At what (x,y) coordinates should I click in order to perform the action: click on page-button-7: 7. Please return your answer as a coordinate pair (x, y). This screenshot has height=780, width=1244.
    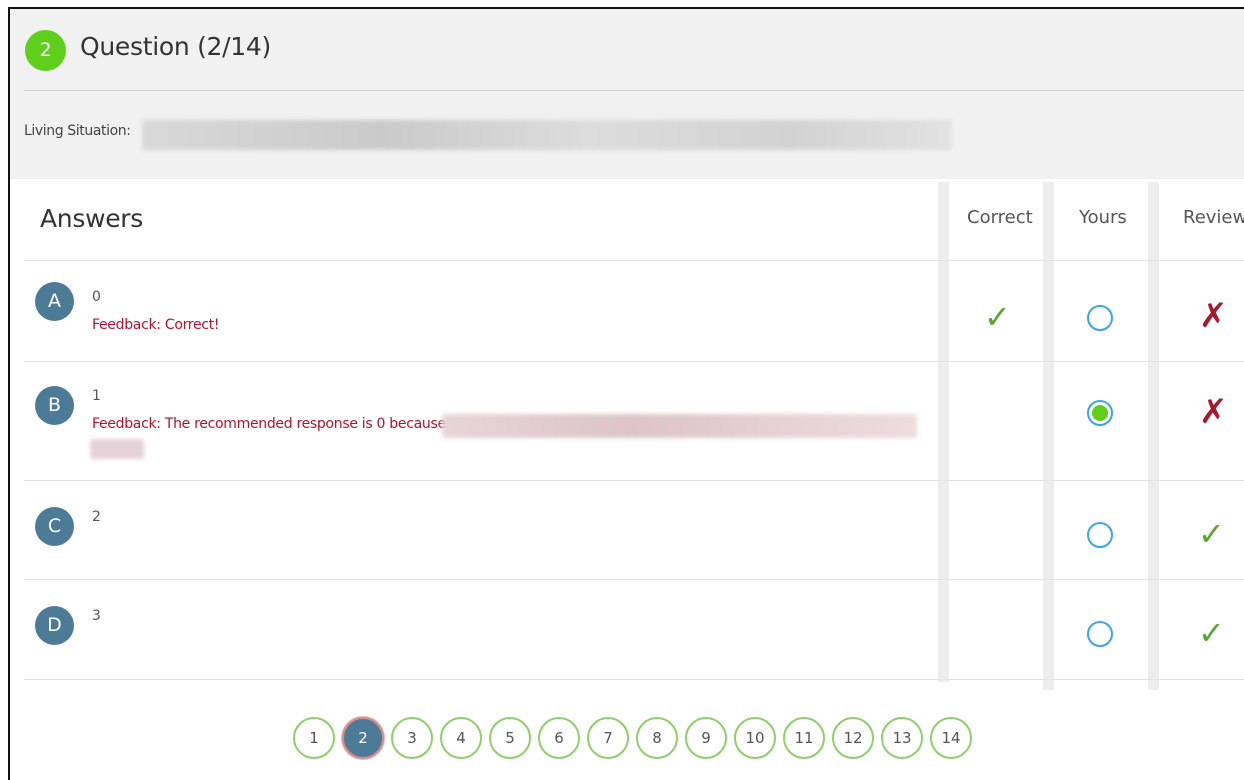
    Looking at the image, I should click on (608, 738).